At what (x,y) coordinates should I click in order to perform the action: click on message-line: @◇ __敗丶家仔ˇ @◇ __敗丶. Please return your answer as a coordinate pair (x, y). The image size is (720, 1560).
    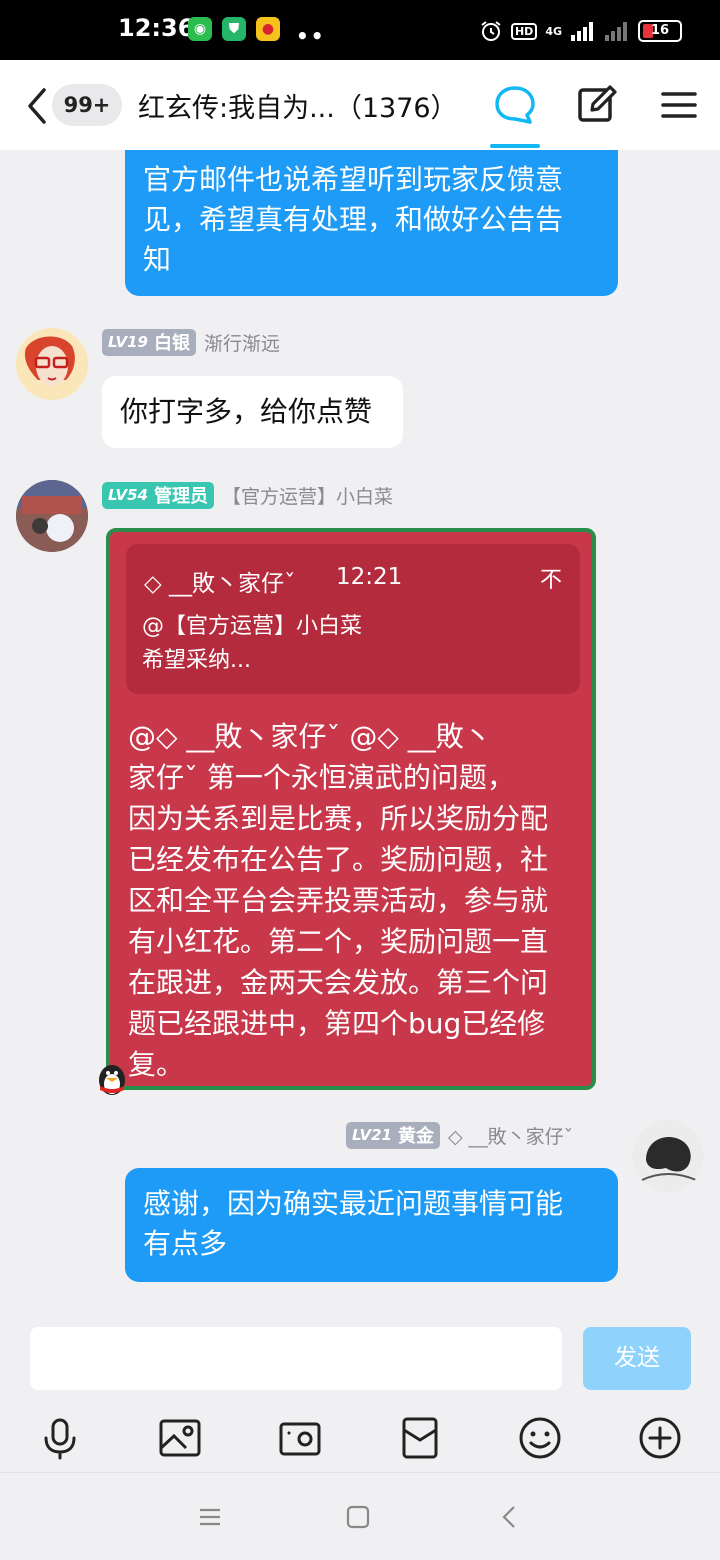
    Looking at the image, I should click on (310, 736).